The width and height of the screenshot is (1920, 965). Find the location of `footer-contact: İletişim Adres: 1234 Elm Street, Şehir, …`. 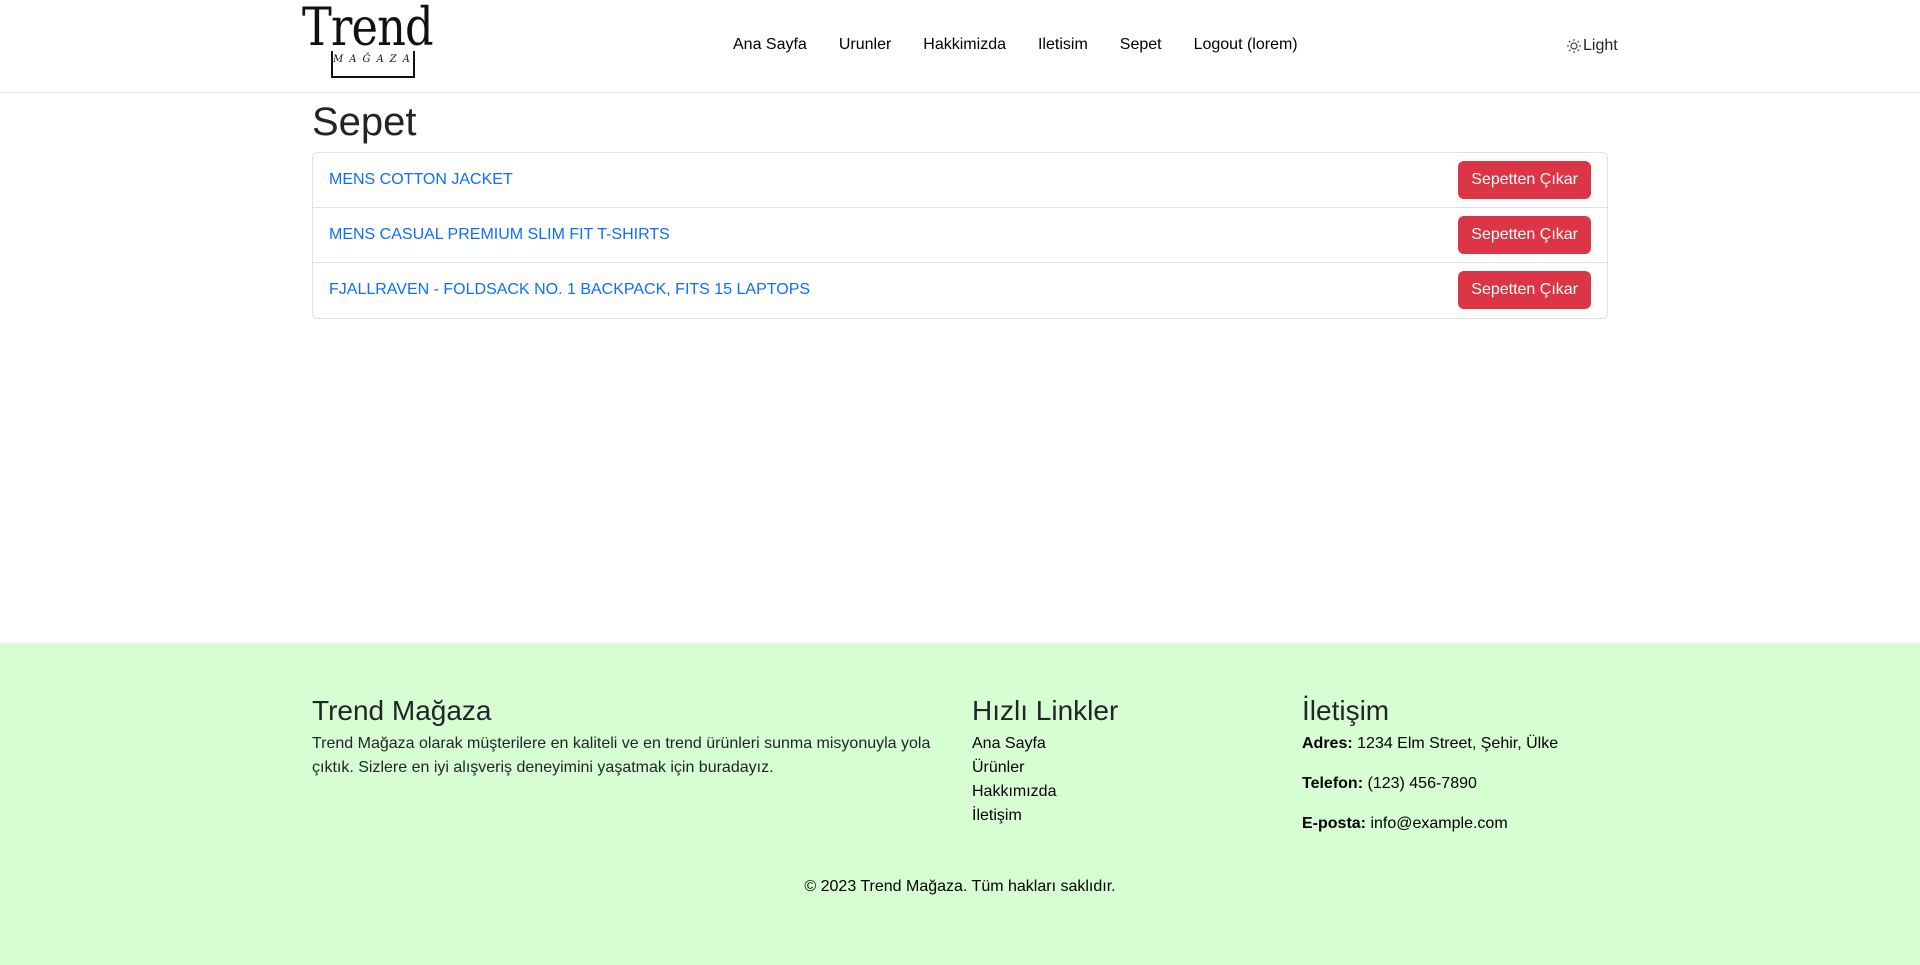

footer-contact: İletişim Adres: 1234 Elm Street, Şehir, … is located at coordinates (1430, 773).